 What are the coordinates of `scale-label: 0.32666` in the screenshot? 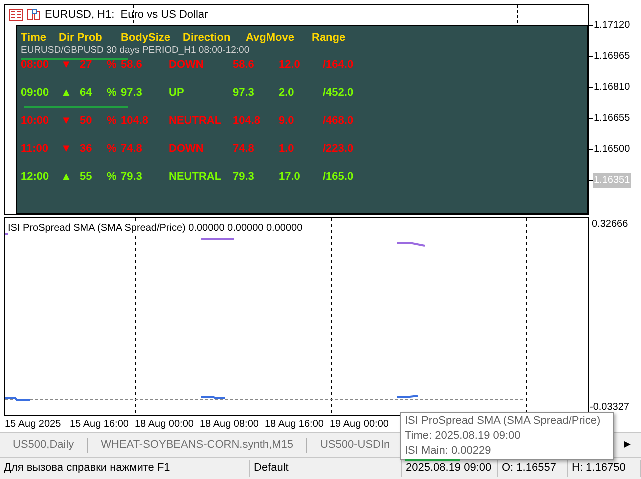 It's located at (610, 225).